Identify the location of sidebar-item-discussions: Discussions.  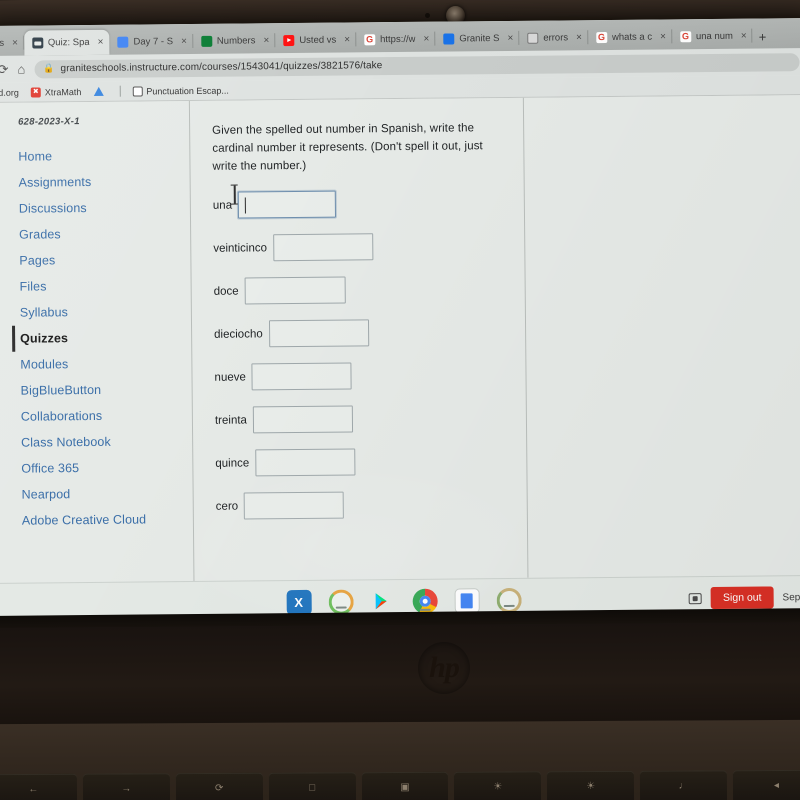
(100, 208).